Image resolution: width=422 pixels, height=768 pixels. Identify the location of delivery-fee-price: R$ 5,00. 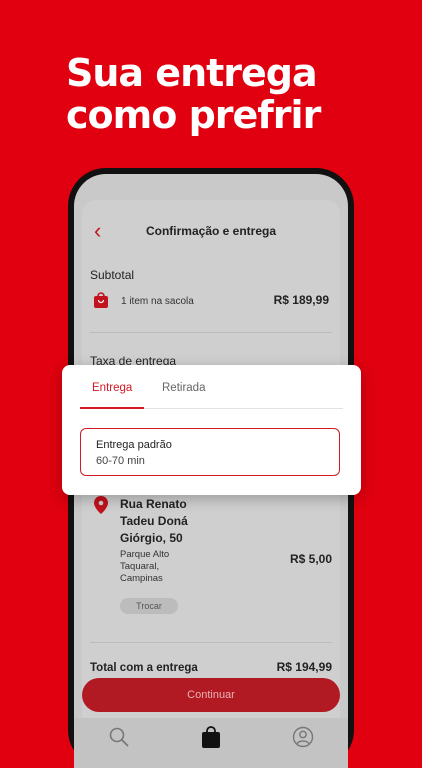
(310, 559).